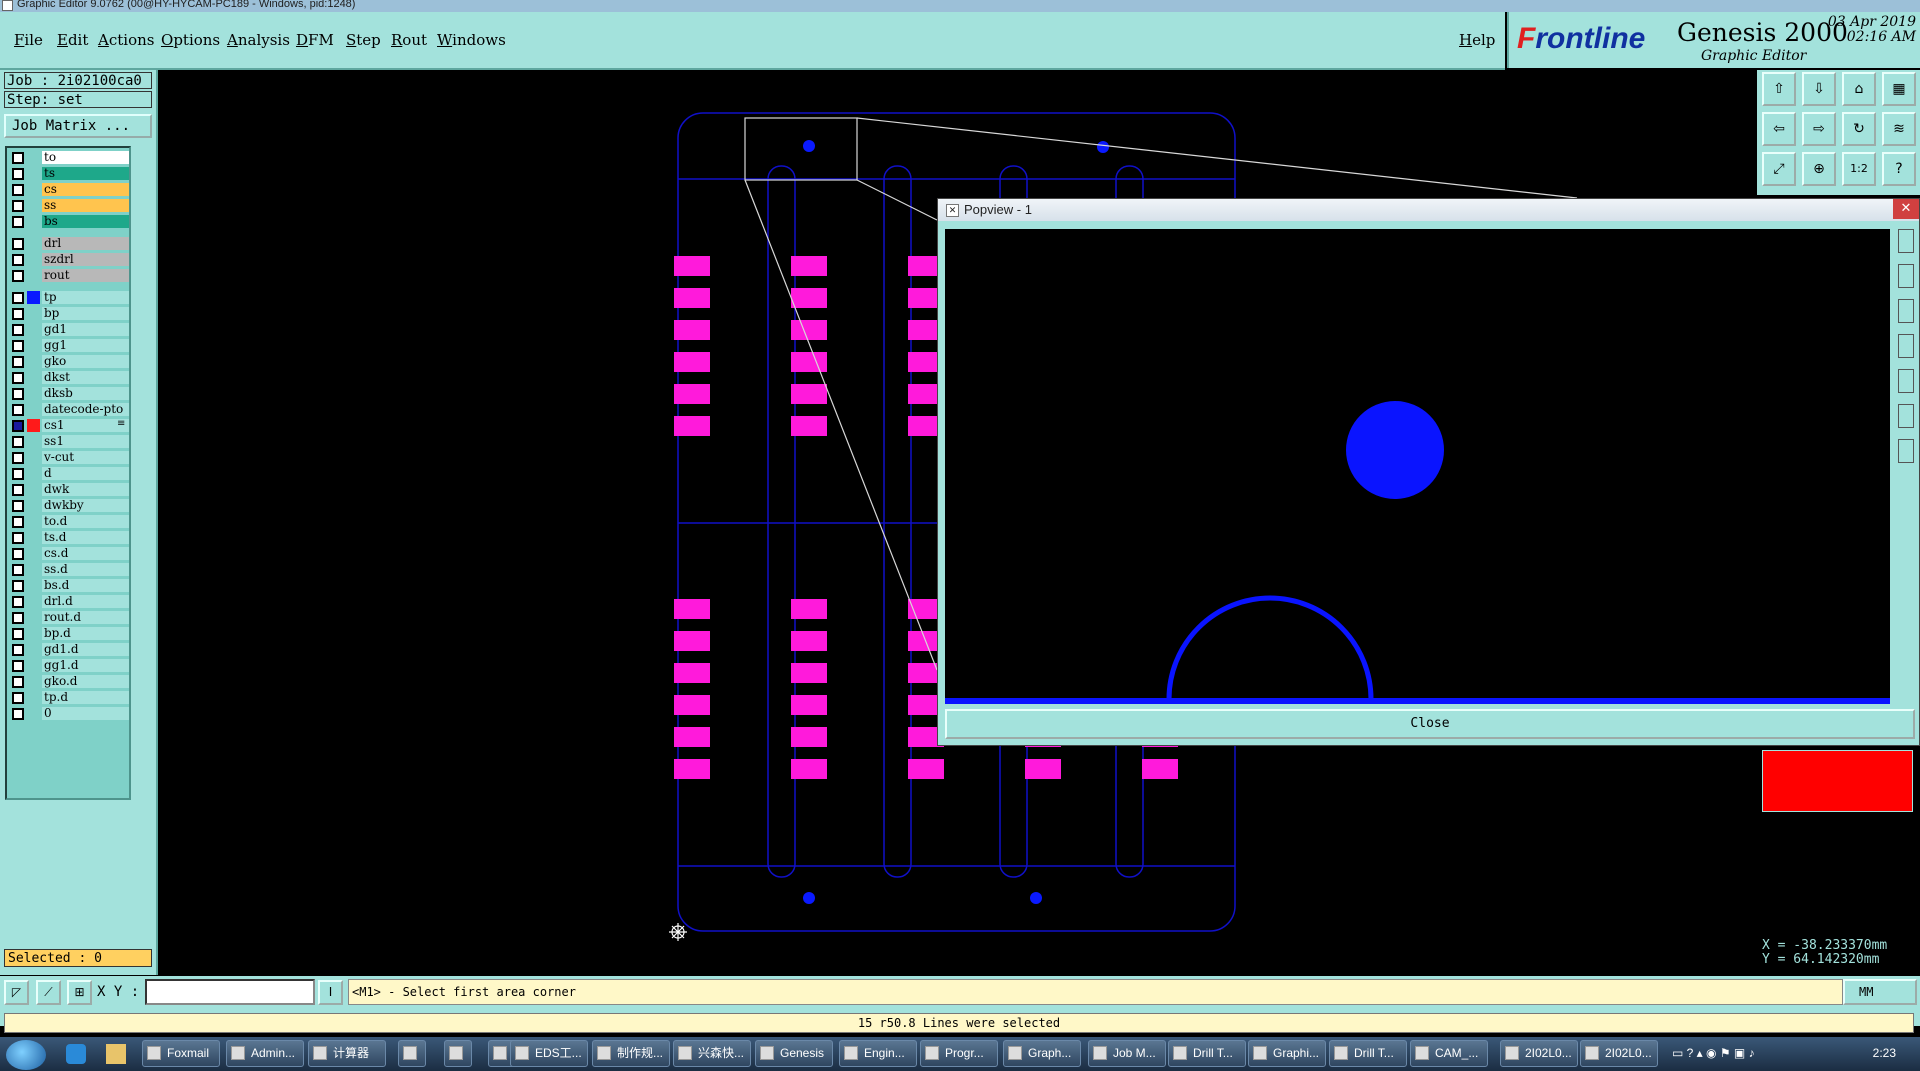 This screenshot has height=1071, width=1920. I want to click on layer-name: cs, so click(85, 189).